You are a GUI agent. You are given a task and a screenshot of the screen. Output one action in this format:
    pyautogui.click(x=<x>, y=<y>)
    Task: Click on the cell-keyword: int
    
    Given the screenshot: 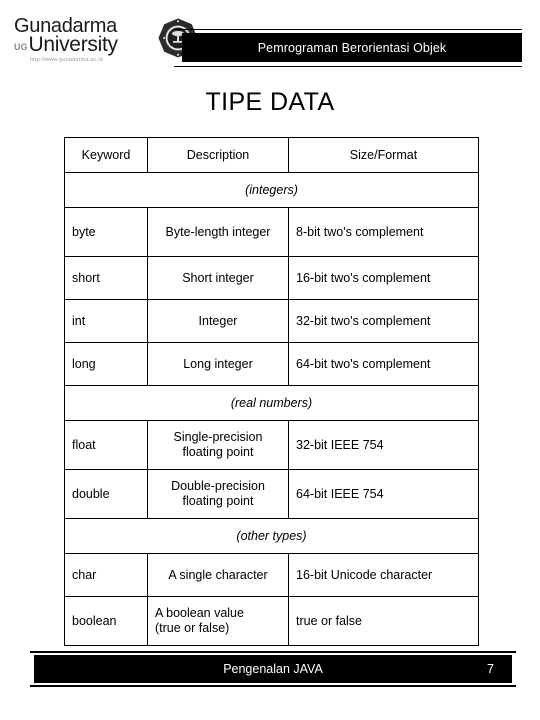 What is the action you would take?
    pyautogui.click(x=106, y=321)
    